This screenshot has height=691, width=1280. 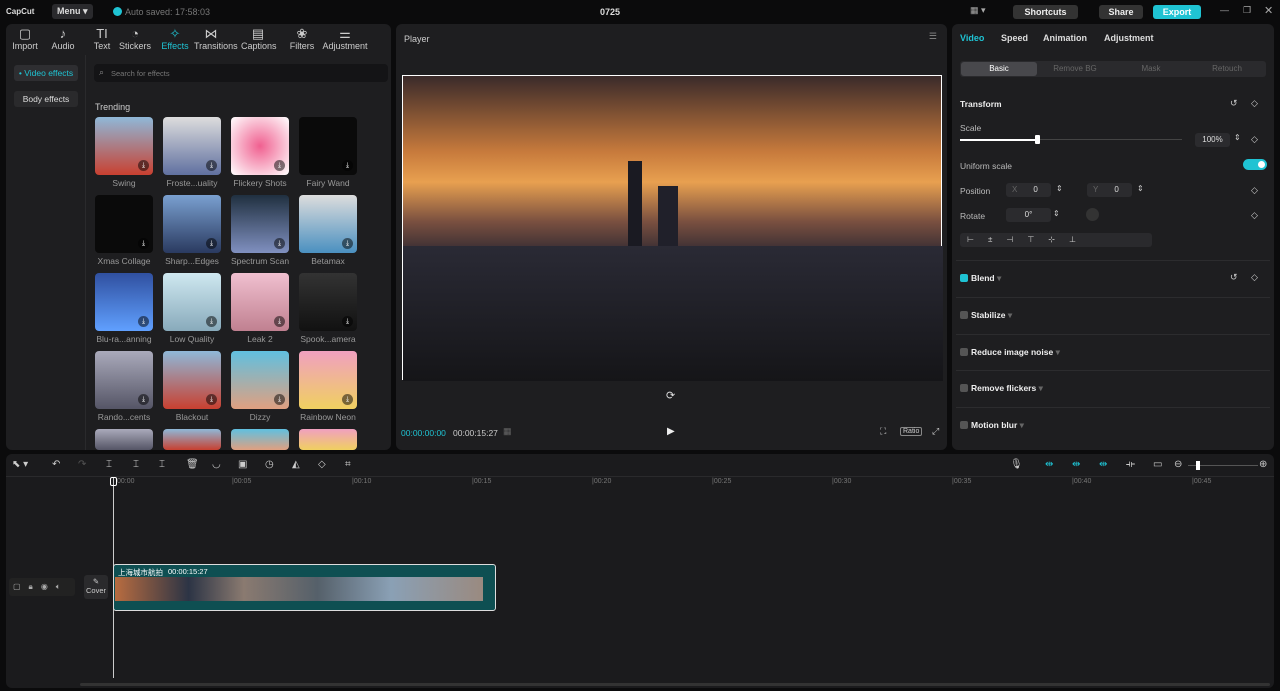 I want to click on maximize-icon: ❐, so click(x=1247, y=10).